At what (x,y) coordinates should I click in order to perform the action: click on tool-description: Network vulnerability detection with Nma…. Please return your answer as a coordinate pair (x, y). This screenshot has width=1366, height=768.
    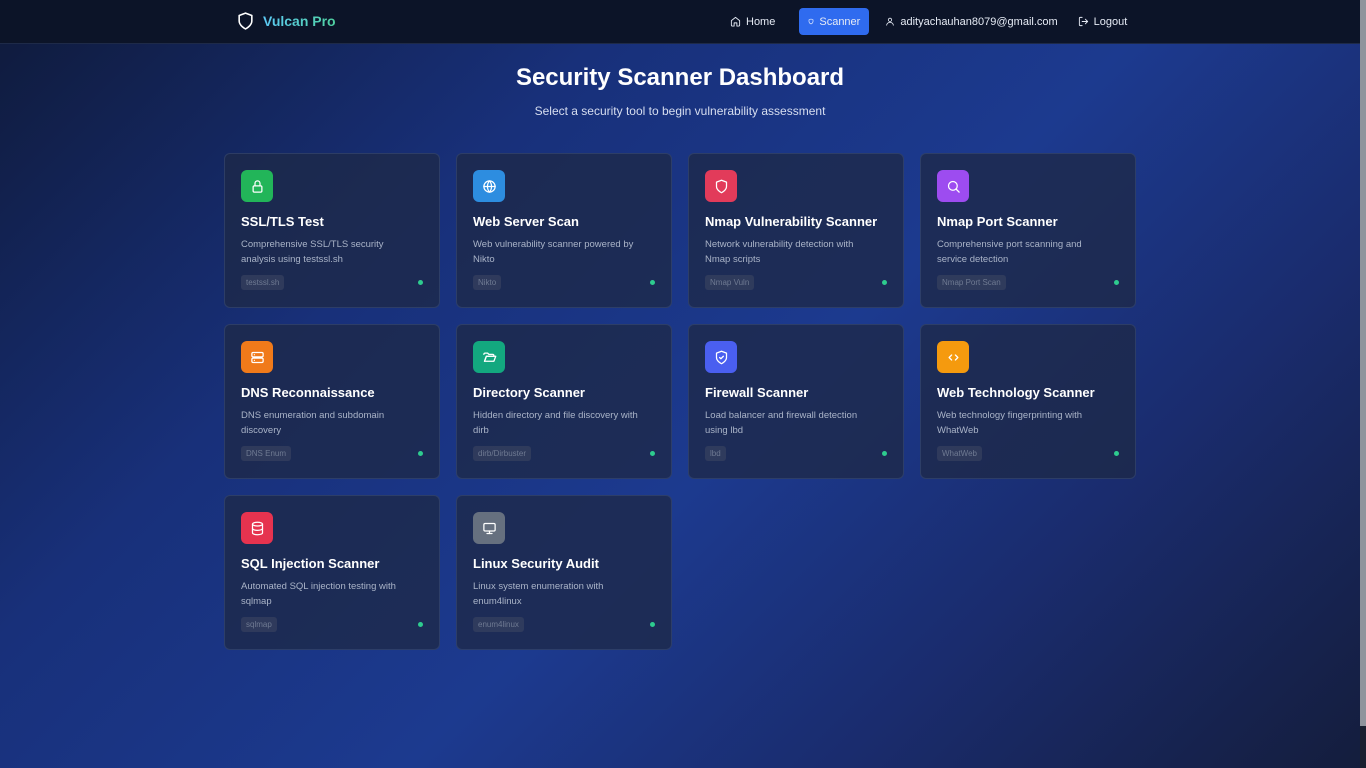
    Looking at the image, I should click on (779, 252).